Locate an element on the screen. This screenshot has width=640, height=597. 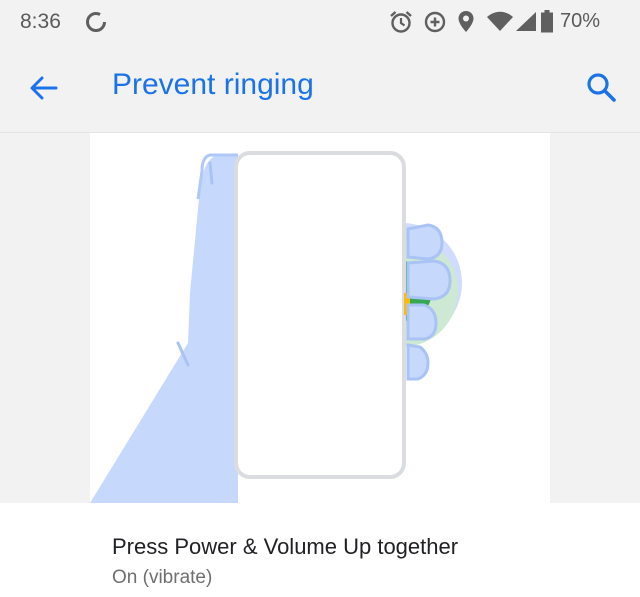
back-button is located at coordinates (44, 88).